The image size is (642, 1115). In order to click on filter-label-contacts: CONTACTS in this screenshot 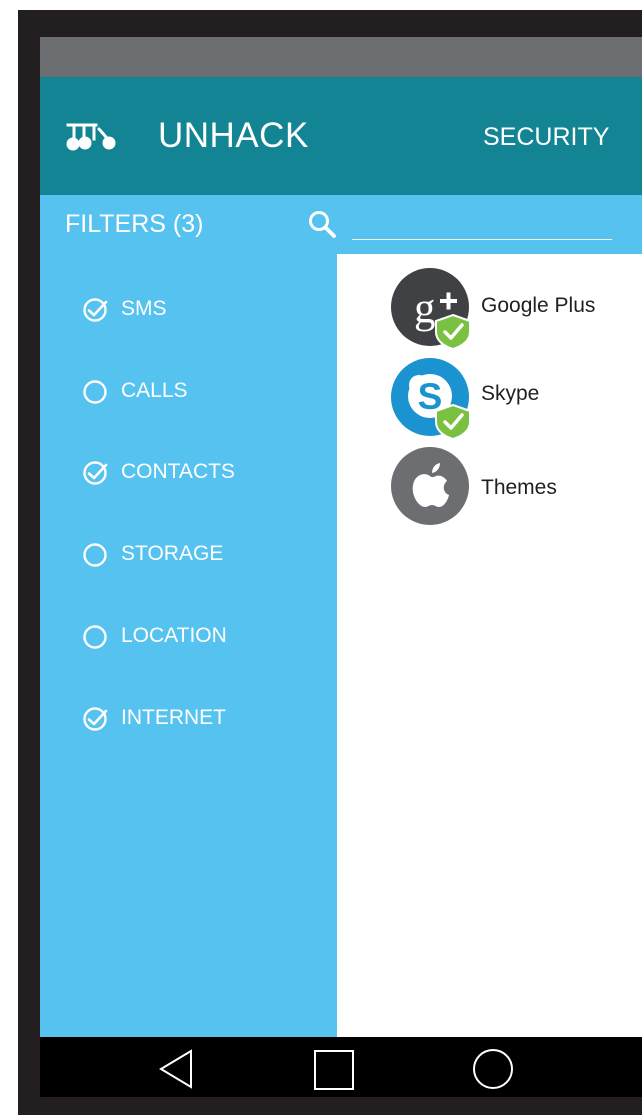, I will do `click(178, 471)`.